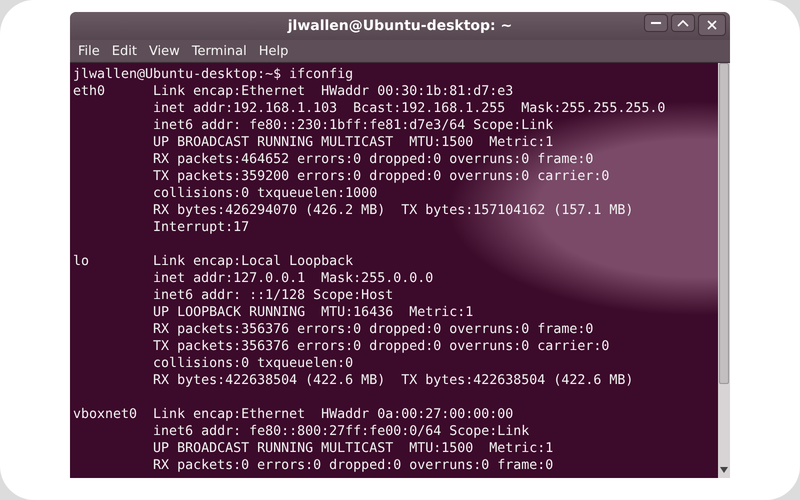 The height and width of the screenshot is (500, 800). Describe the element at coordinates (265, 193) in the screenshot. I see `output-line: collisions:0 txqueuelen:1000` at that location.